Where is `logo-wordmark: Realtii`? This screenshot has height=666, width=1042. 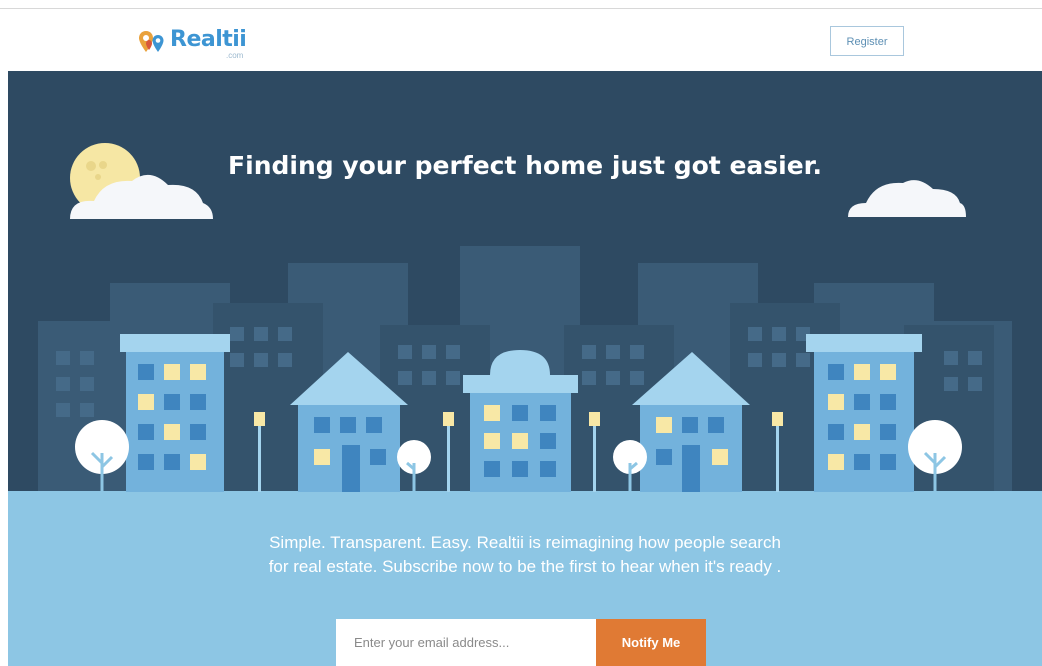 logo-wordmark: Realtii is located at coordinates (208, 39).